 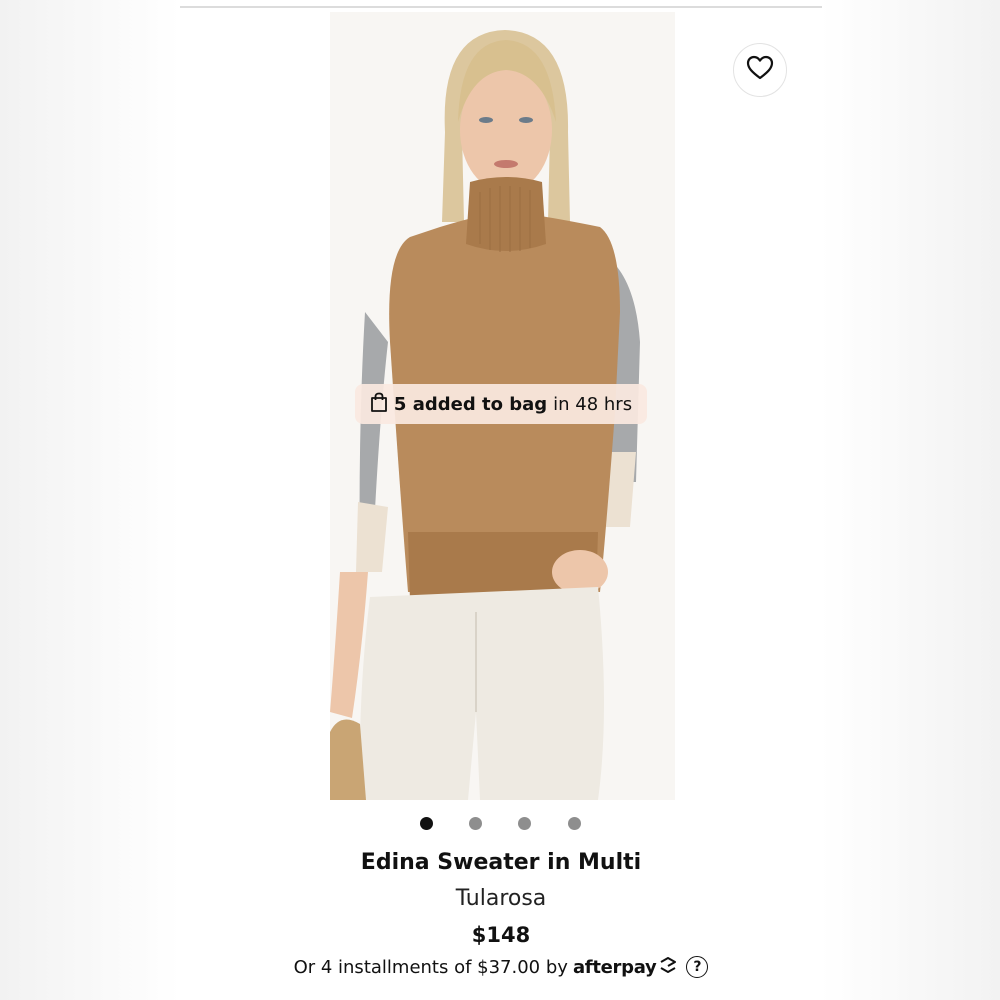 What do you see at coordinates (697, 967) in the screenshot?
I see `question-mark-icon: ?` at bounding box center [697, 967].